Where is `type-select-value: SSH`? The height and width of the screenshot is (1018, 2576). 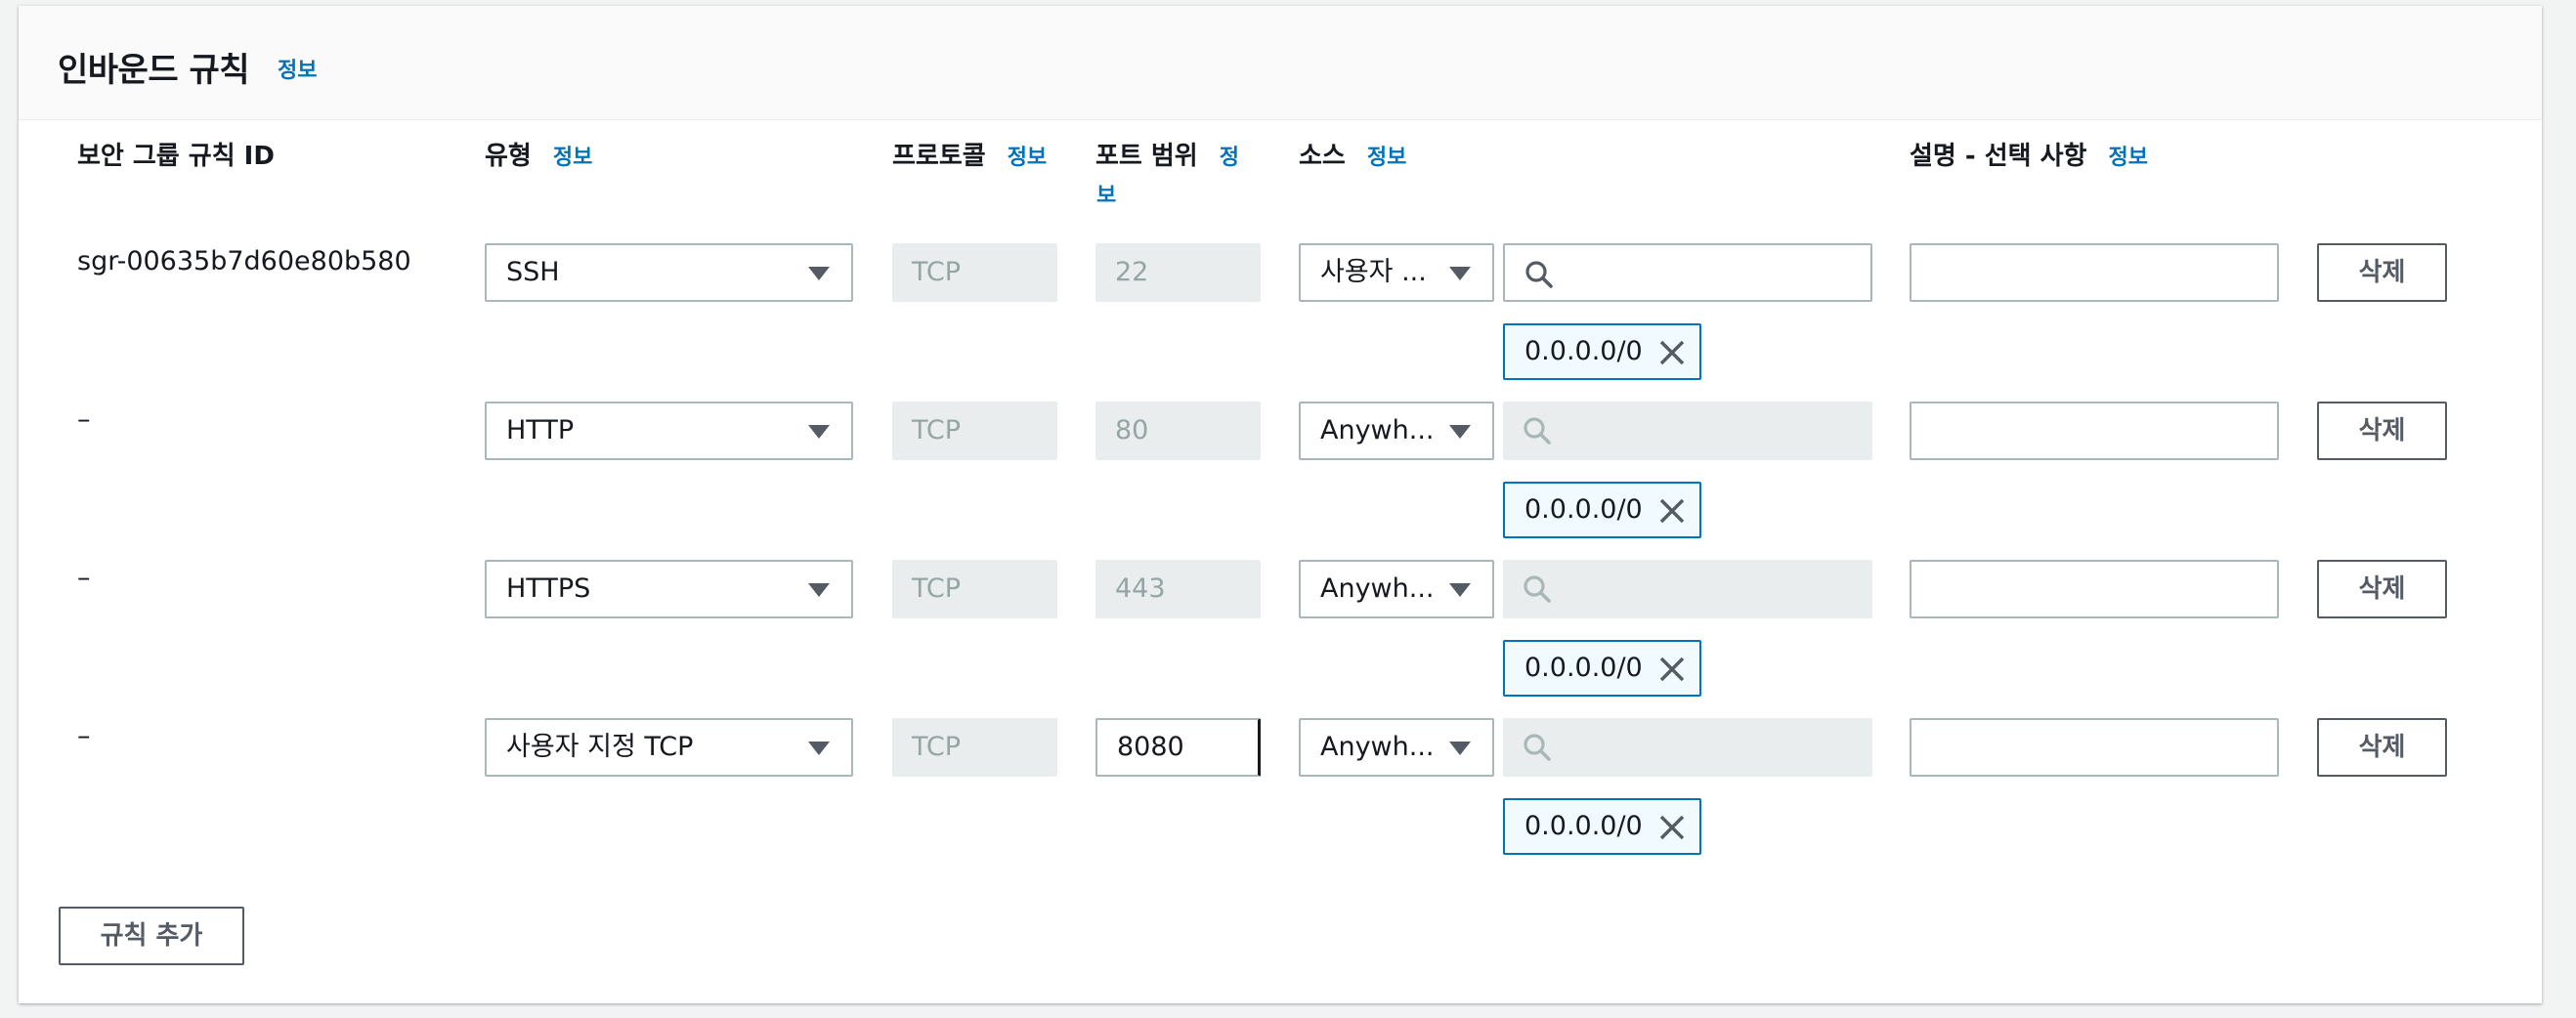
type-select-value: SSH is located at coordinates (533, 272).